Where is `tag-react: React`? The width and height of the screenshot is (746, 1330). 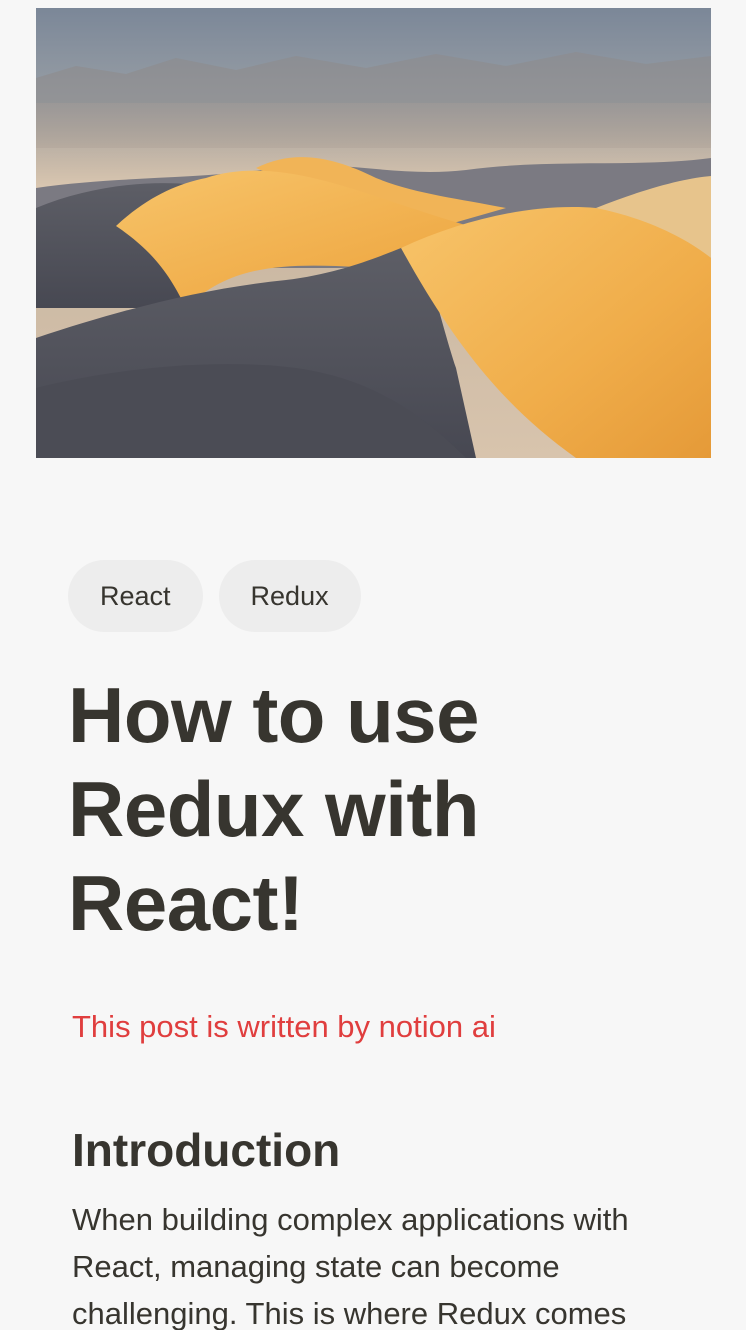 tag-react: React is located at coordinates (135, 596).